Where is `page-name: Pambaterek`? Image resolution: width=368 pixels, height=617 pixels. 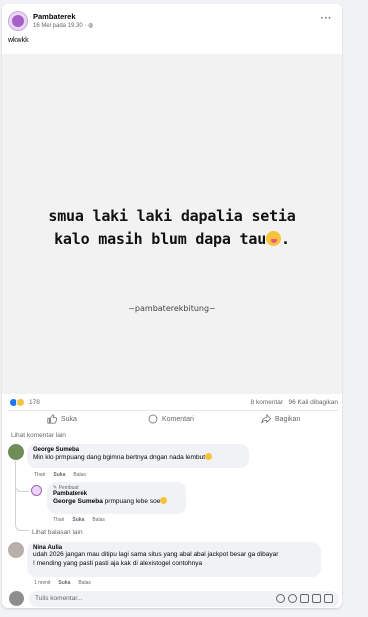
page-name: Pambaterek is located at coordinates (54, 16).